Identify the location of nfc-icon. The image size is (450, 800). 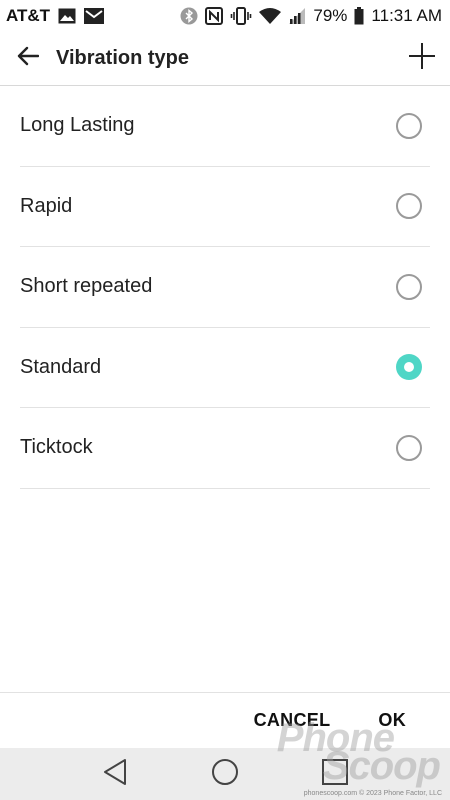
(214, 16).